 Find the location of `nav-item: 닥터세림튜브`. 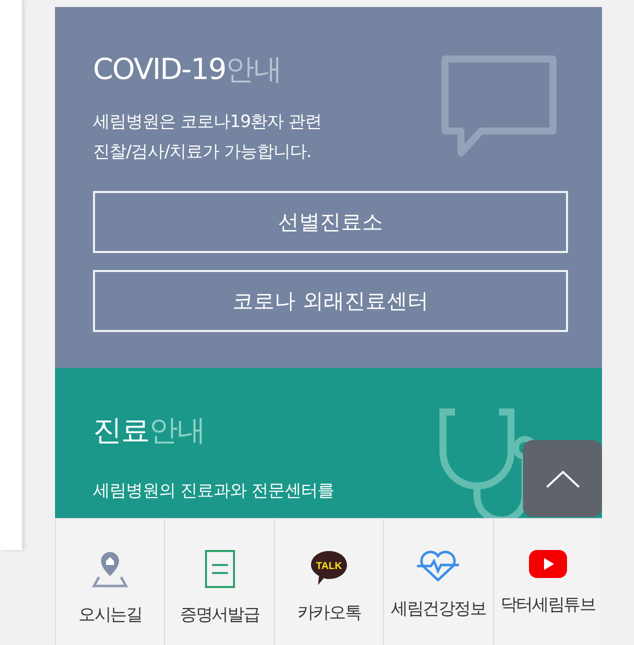

nav-item: 닥터세림튜브 is located at coordinates (547, 582).